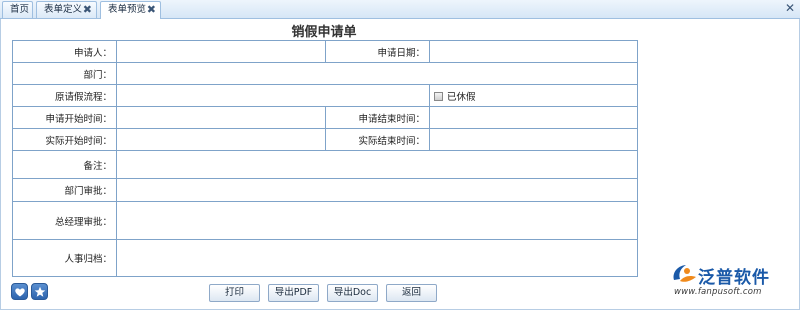 This screenshot has height=310, width=800. What do you see at coordinates (221, 51) in the screenshot?
I see `applicant-field` at bounding box center [221, 51].